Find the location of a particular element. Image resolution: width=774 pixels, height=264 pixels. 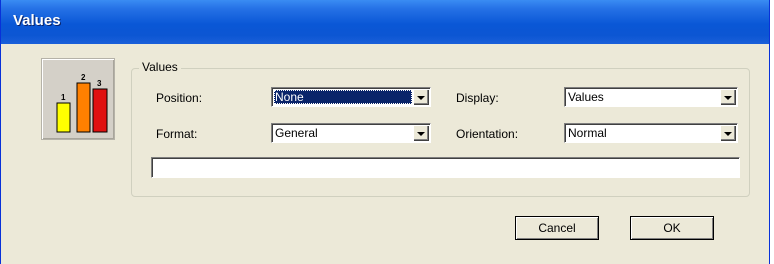

display-select: Values is located at coordinates (651, 97).